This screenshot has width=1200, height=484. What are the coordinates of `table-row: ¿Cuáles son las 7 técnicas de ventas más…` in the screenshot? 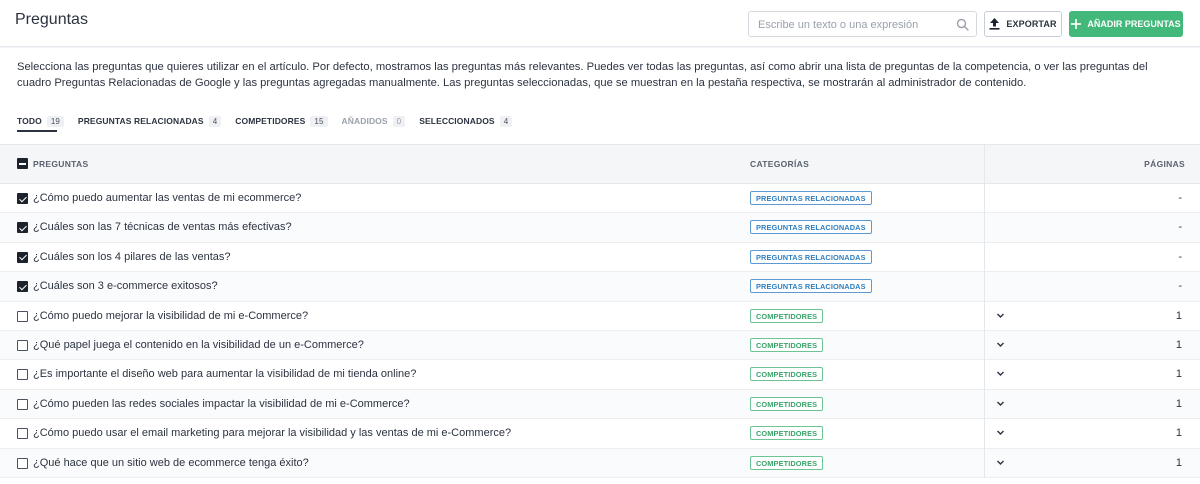 It's located at (600, 228).